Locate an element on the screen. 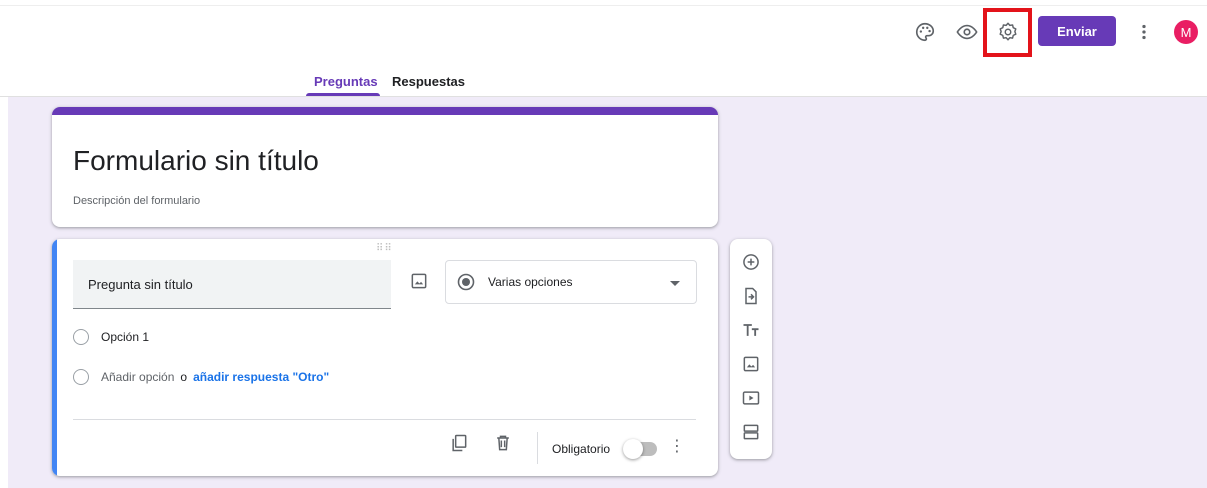 Image resolution: width=1207 pixels, height=488 pixels. more-options-icon: ⋮ is located at coordinates (677, 447).